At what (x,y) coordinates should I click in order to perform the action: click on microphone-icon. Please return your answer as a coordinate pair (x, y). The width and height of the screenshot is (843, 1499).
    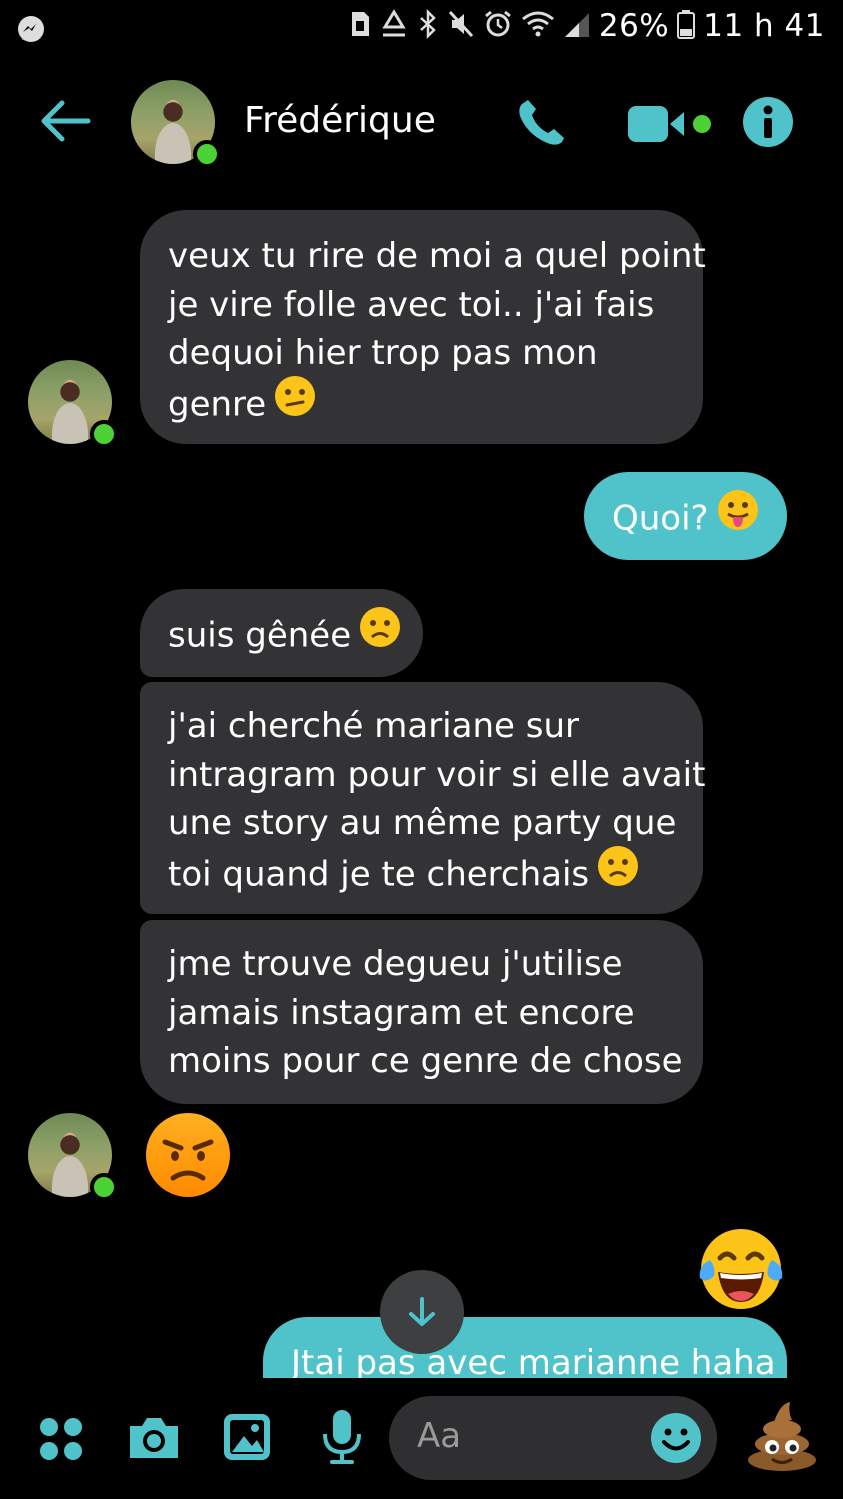
    Looking at the image, I should click on (342, 1439).